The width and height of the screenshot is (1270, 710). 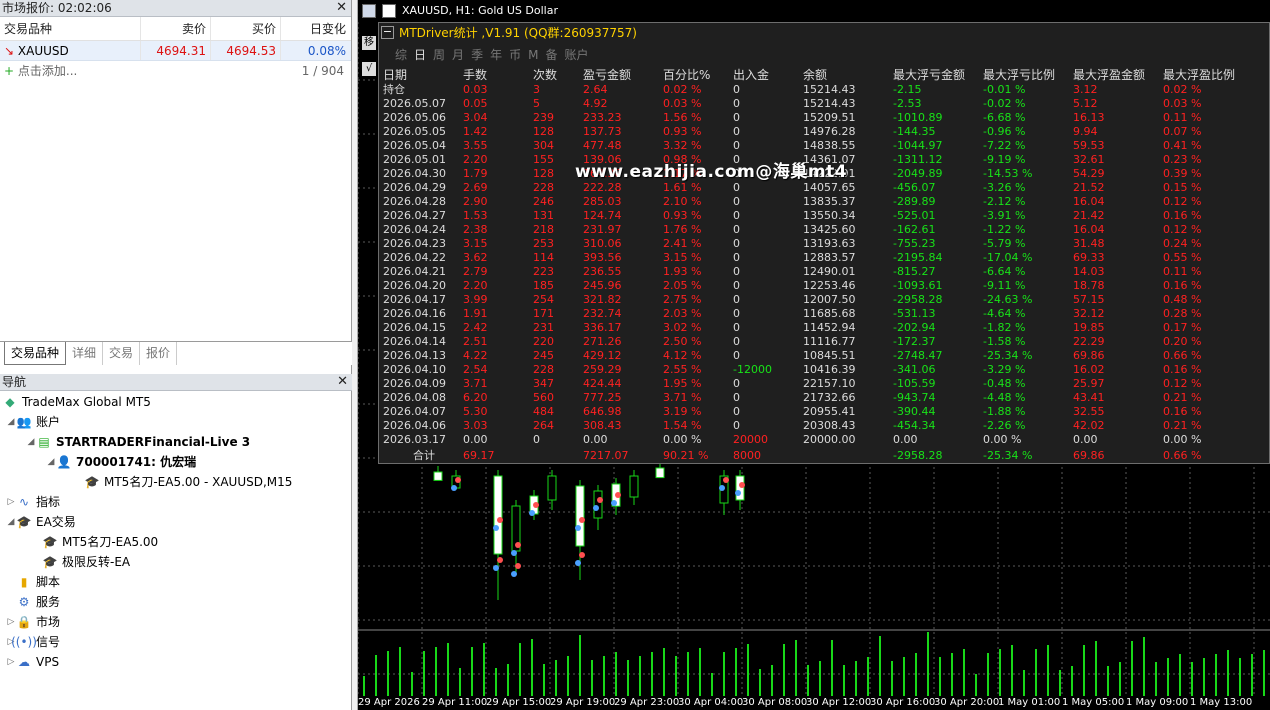 I want to click on minimize-icon: −, so click(x=387, y=32).